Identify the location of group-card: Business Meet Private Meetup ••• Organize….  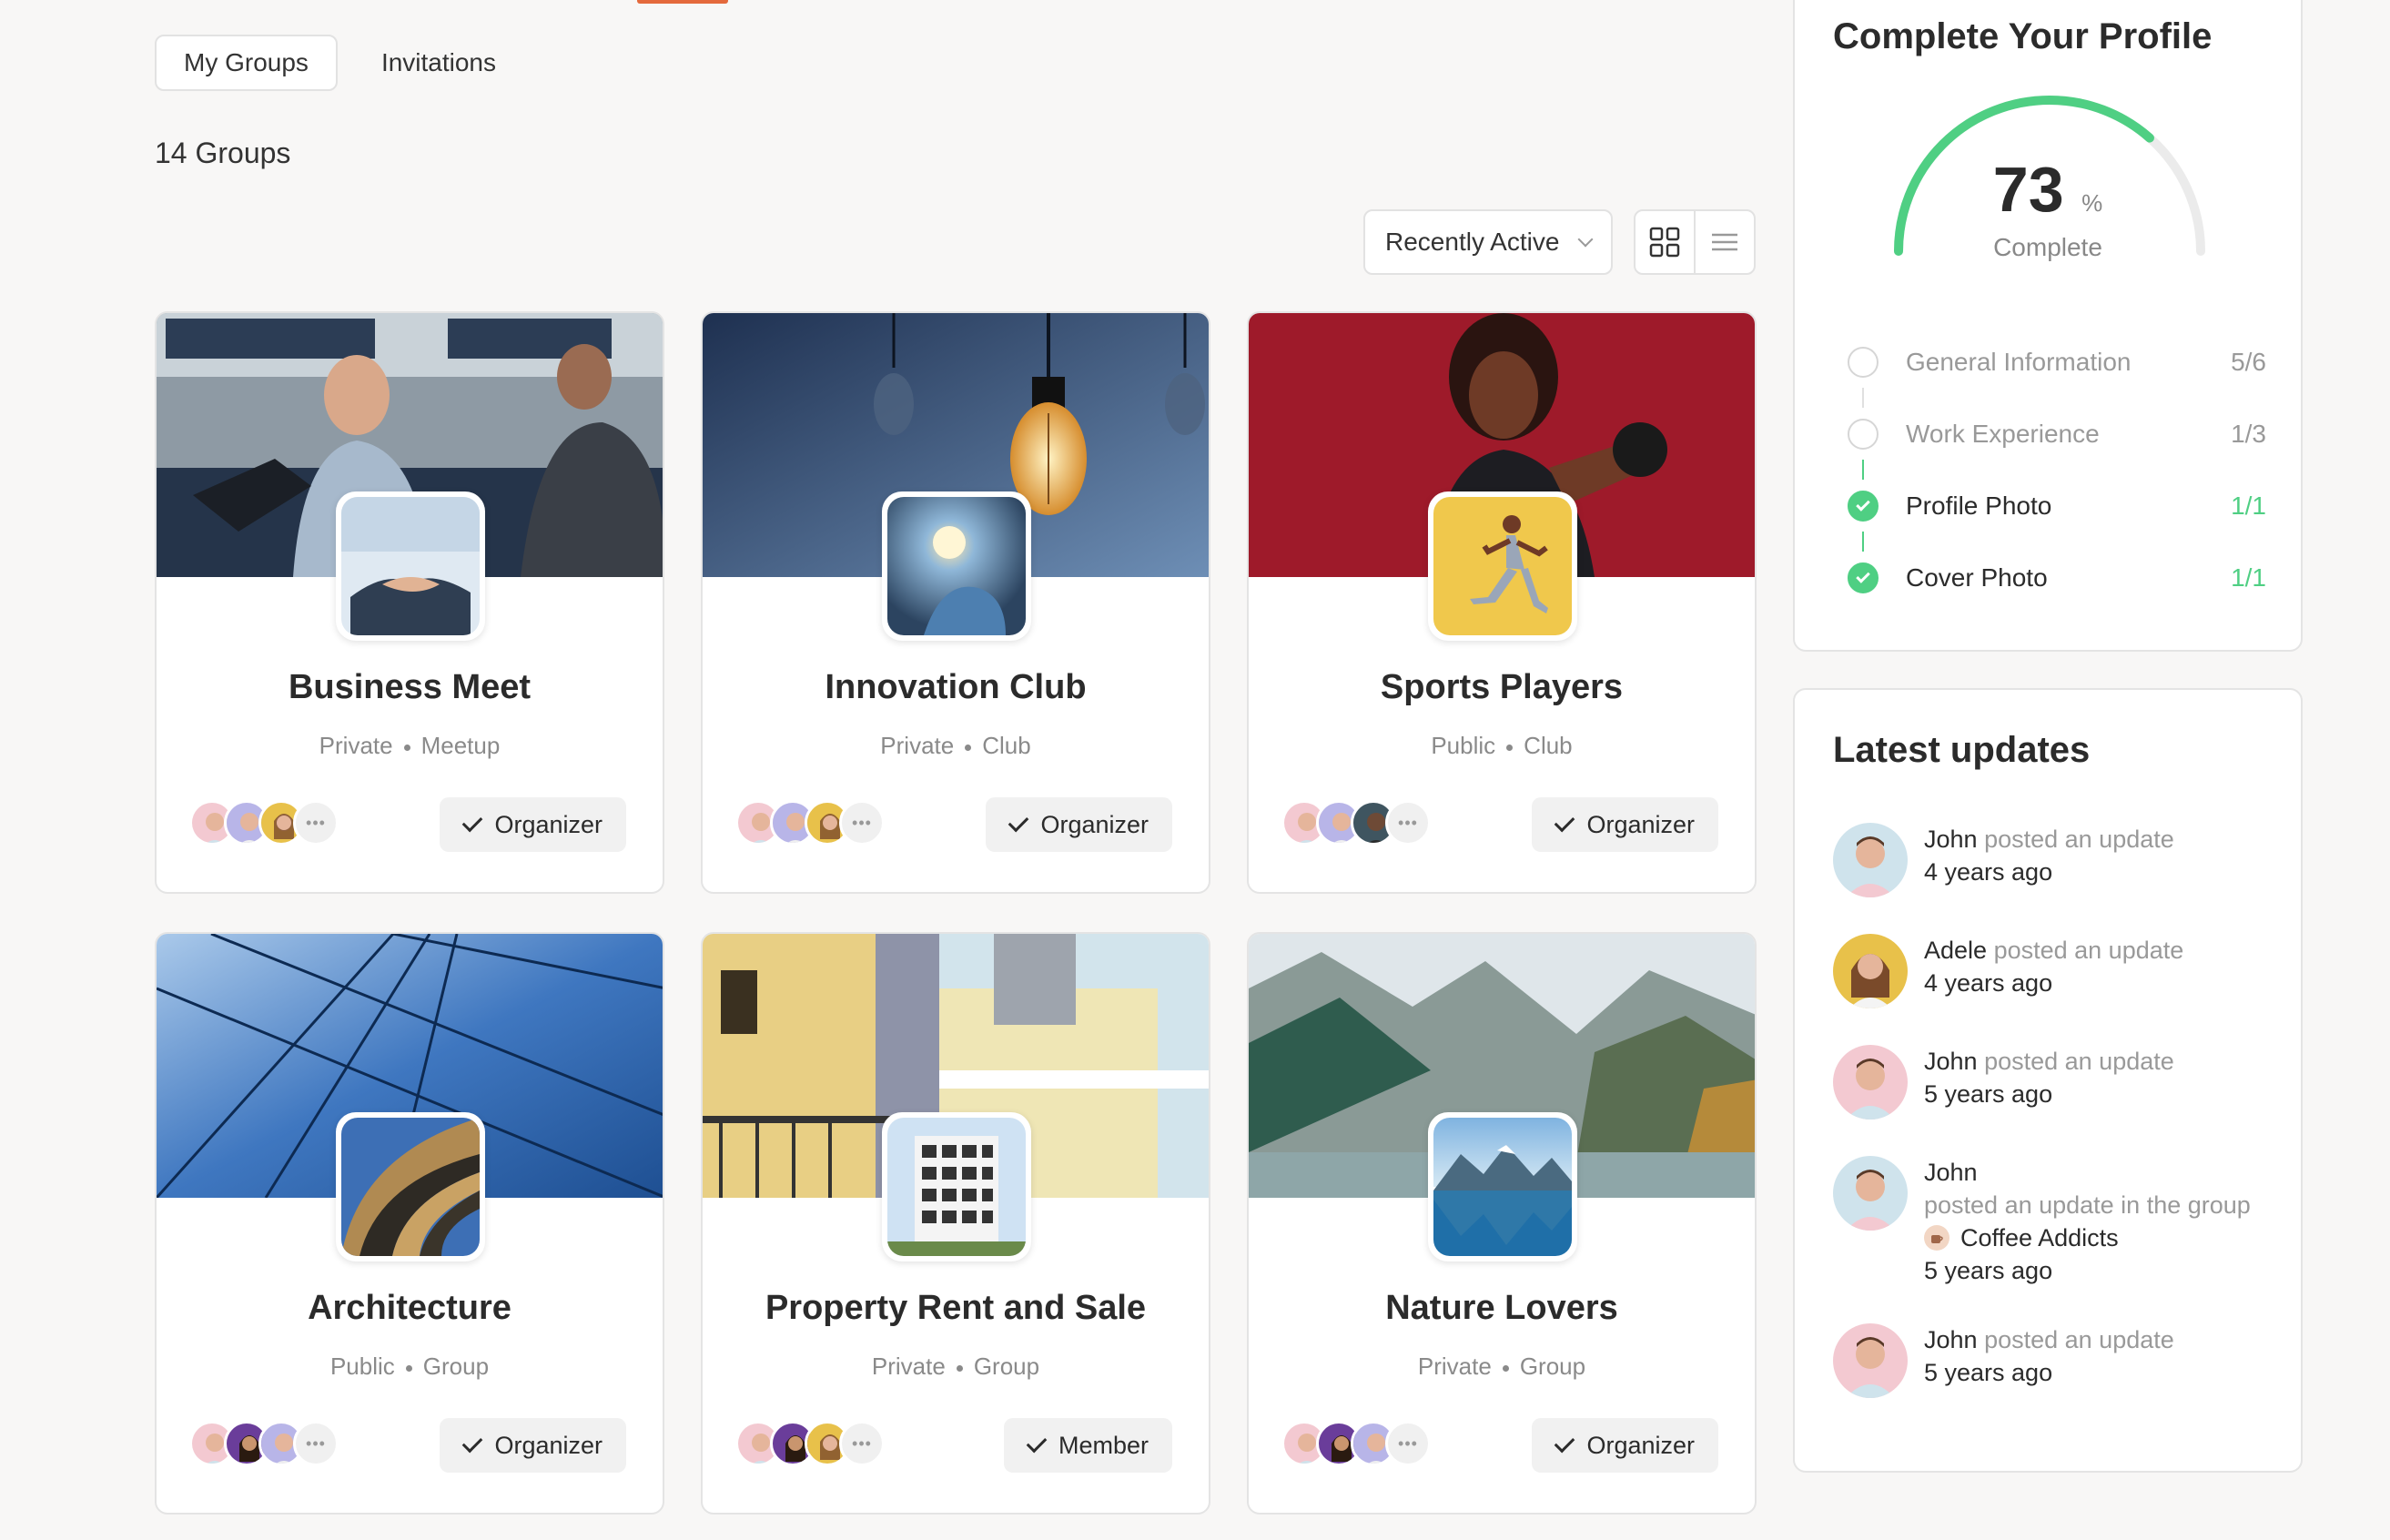
(409, 602).